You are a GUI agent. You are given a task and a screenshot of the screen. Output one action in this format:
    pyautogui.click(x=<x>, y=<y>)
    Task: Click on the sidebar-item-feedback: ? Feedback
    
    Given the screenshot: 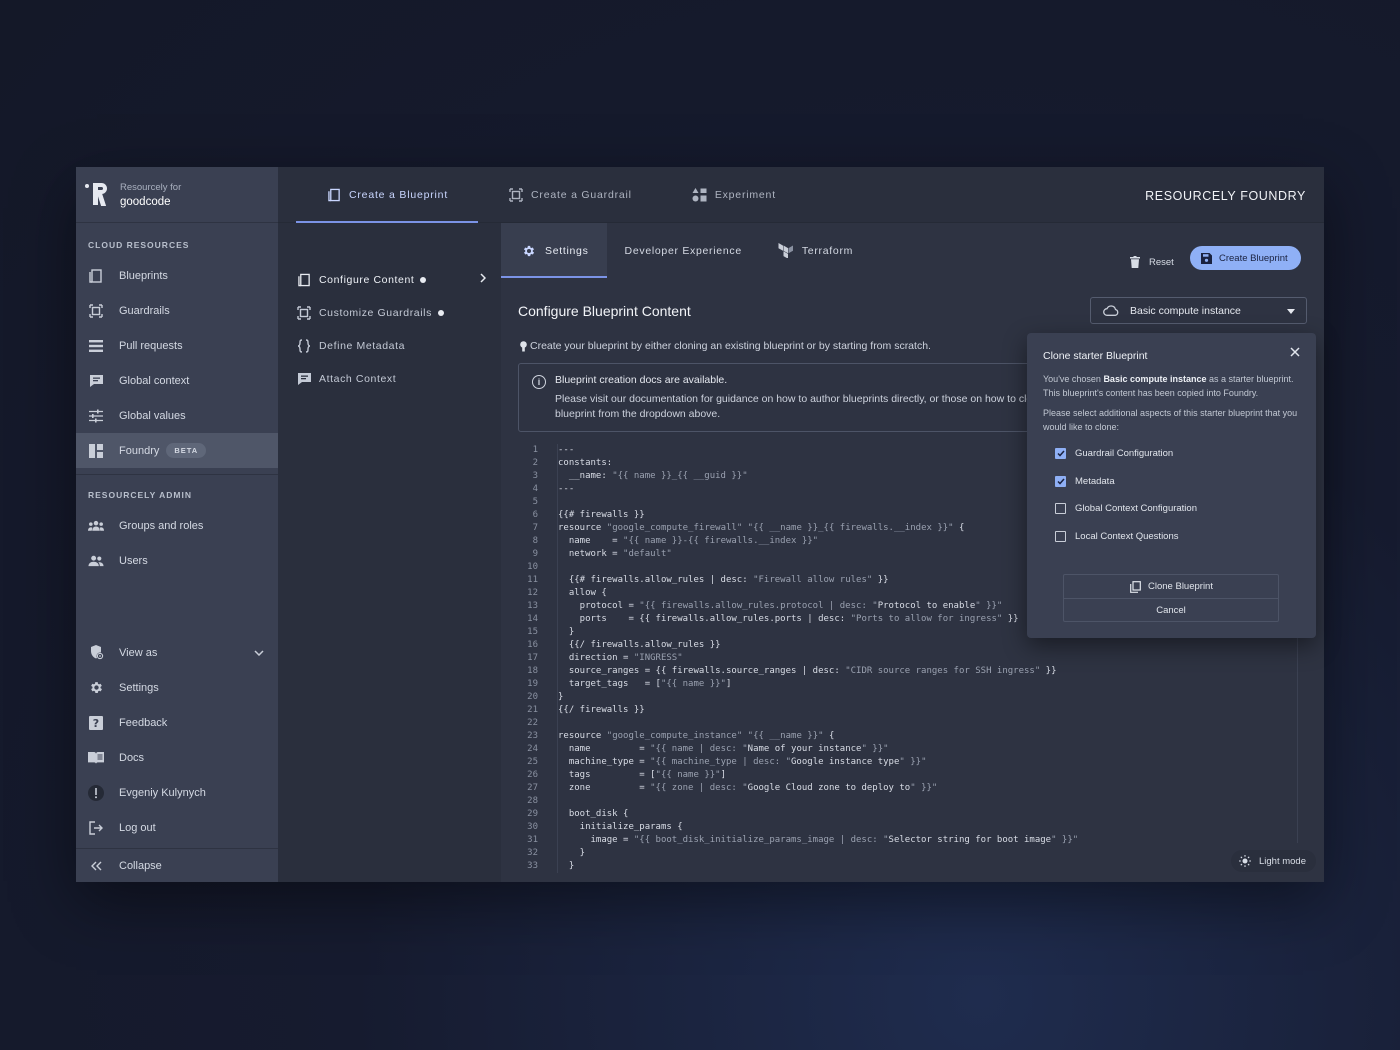 What is the action you would take?
    pyautogui.click(x=177, y=722)
    